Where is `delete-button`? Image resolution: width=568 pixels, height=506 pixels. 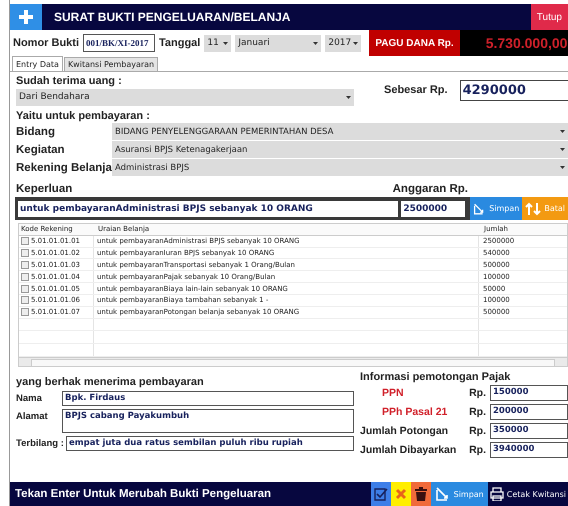 delete-button is located at coordinates (420, 494).